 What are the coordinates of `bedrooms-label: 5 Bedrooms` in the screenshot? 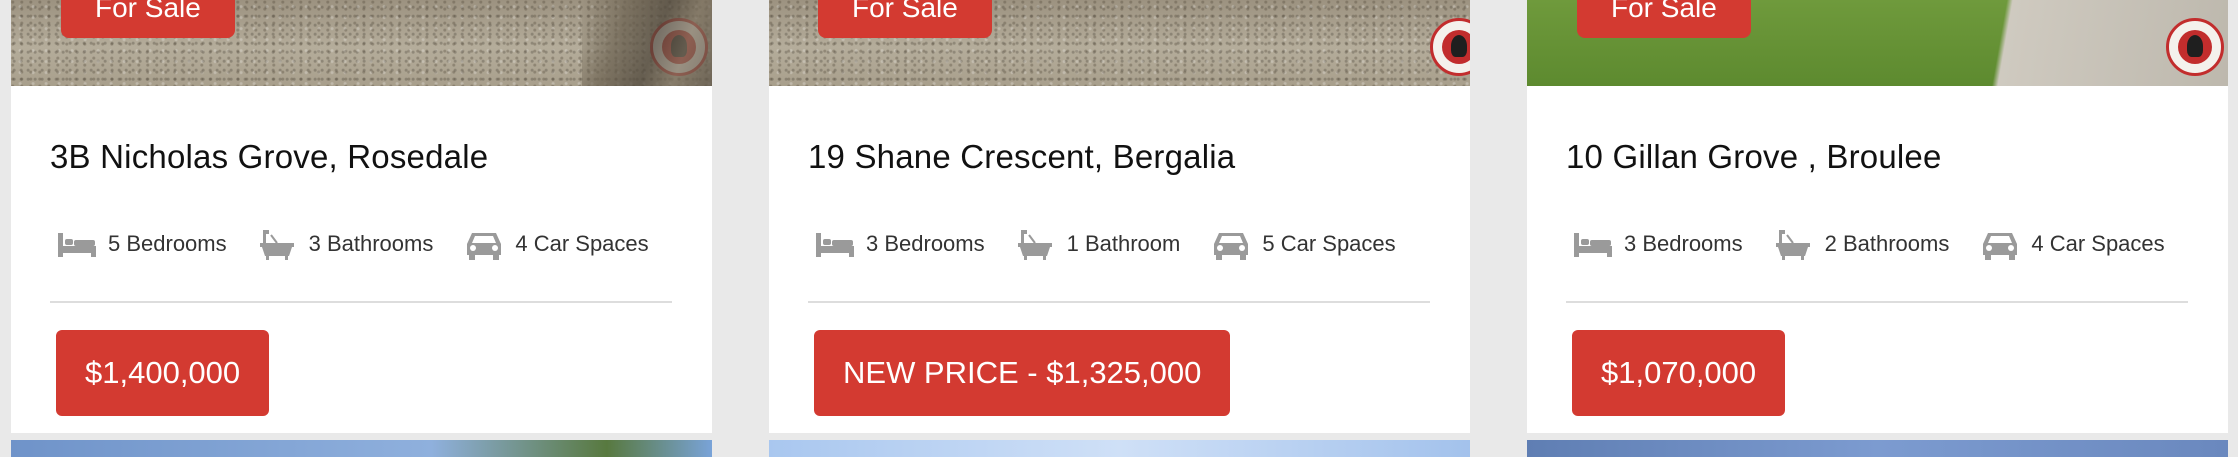 It's located at (167, 243).